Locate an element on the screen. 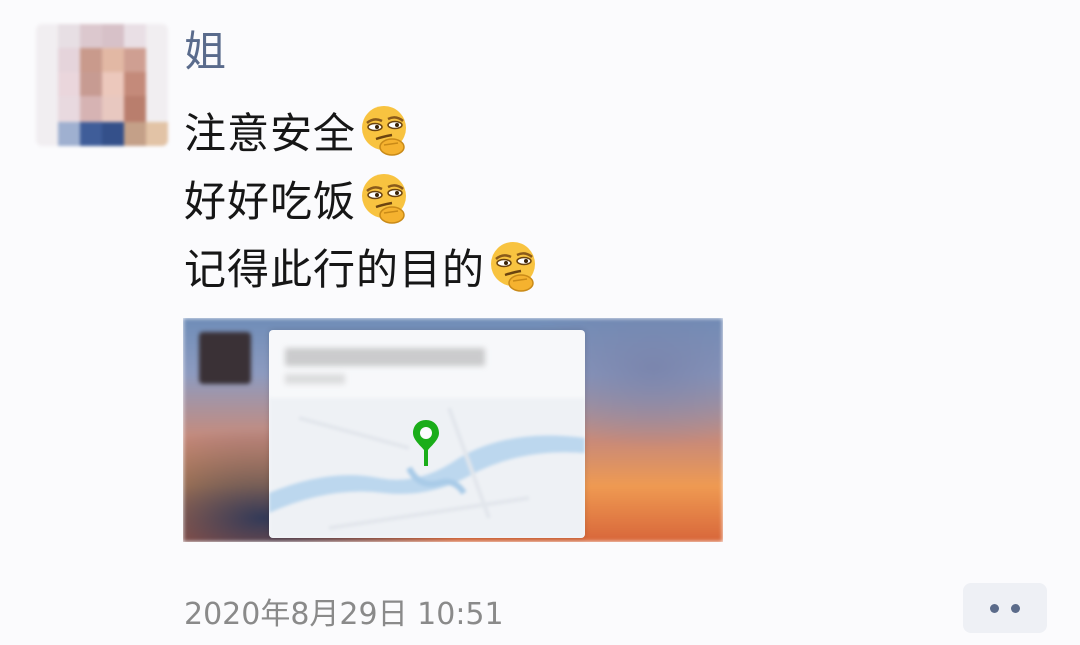 Image resolution: width=1080 pixels, height=645 pixels. message-body: 注意安全 好好吃饭 记得此行的目的 is located at coordinates (363, 198).